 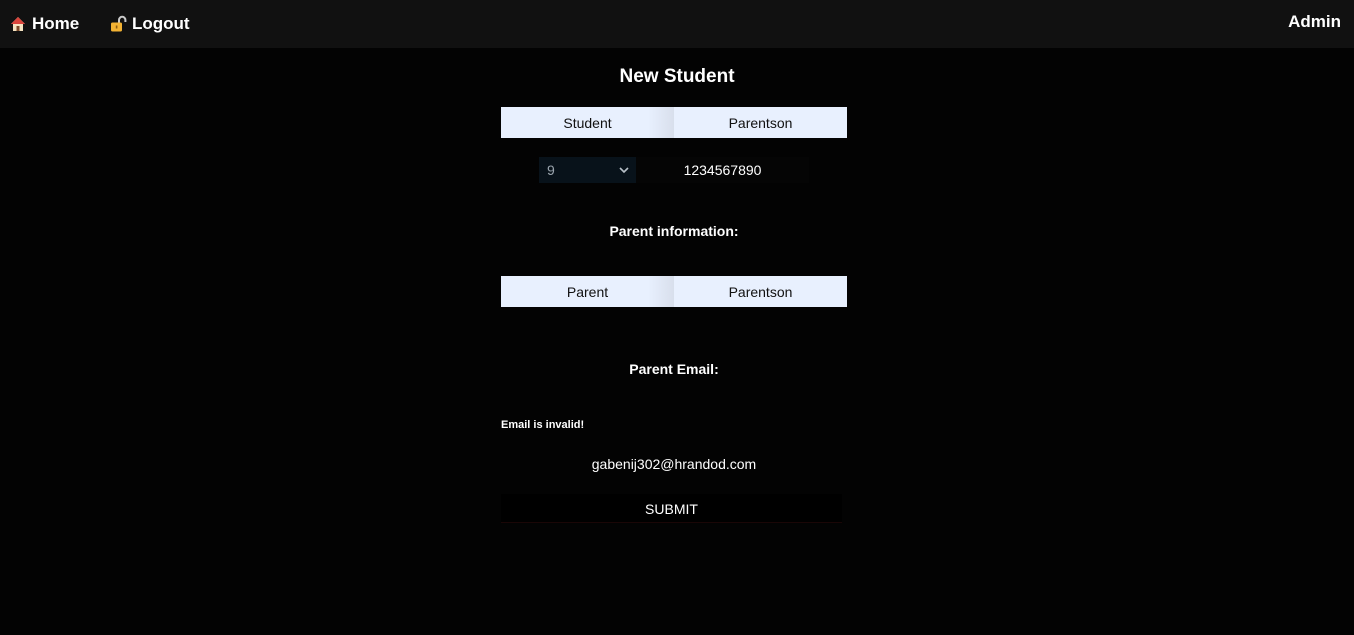 I want to click on unlocked-padlock-icon, so click(x=118, y=24).